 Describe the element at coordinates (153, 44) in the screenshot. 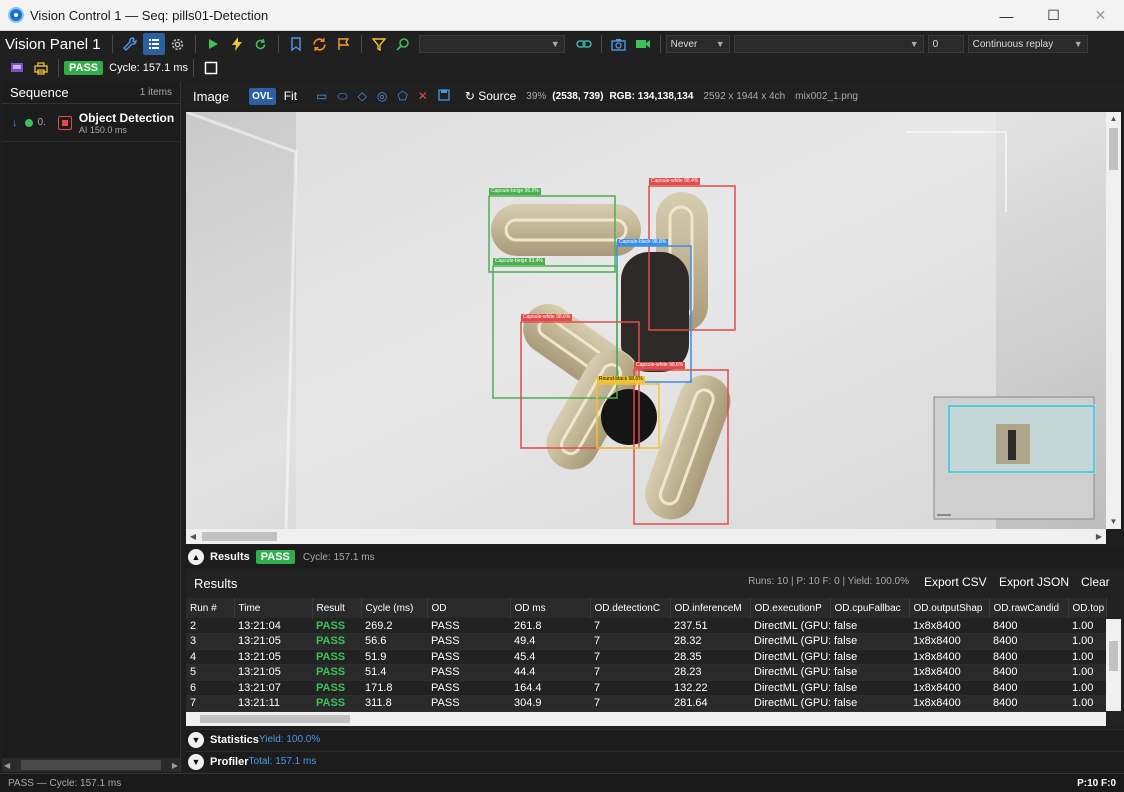

I see `list-icon` at that location.